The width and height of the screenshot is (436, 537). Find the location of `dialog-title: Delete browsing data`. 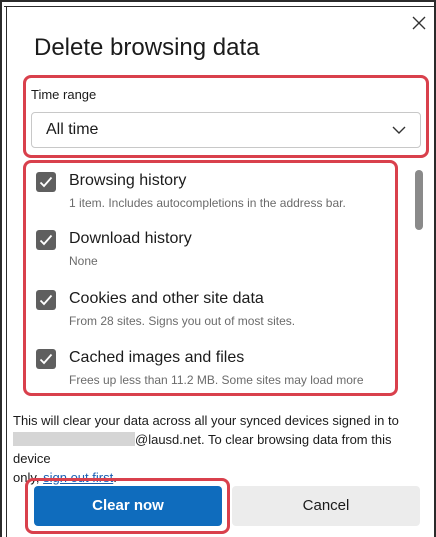

dialog-title: Delete browsing data is located at coordinates (147, 47).